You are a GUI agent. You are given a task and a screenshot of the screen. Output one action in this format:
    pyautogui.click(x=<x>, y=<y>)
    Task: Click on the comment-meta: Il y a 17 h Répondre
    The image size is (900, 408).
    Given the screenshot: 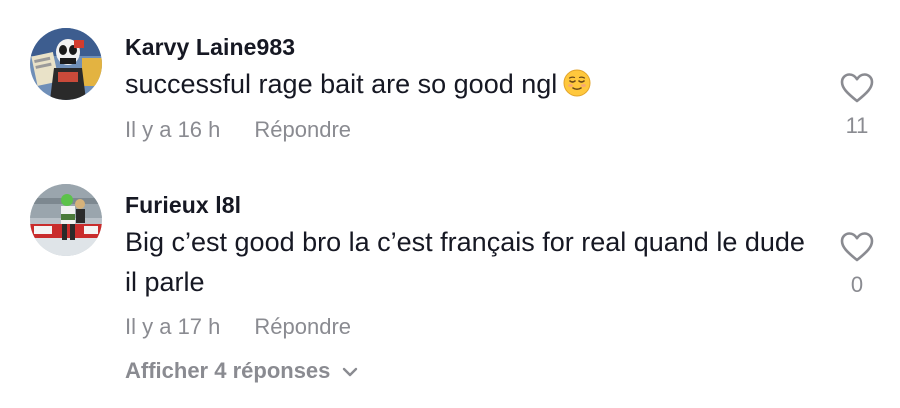 What is the action you would take?
    pyautogui.click(x=238, y=327)
    